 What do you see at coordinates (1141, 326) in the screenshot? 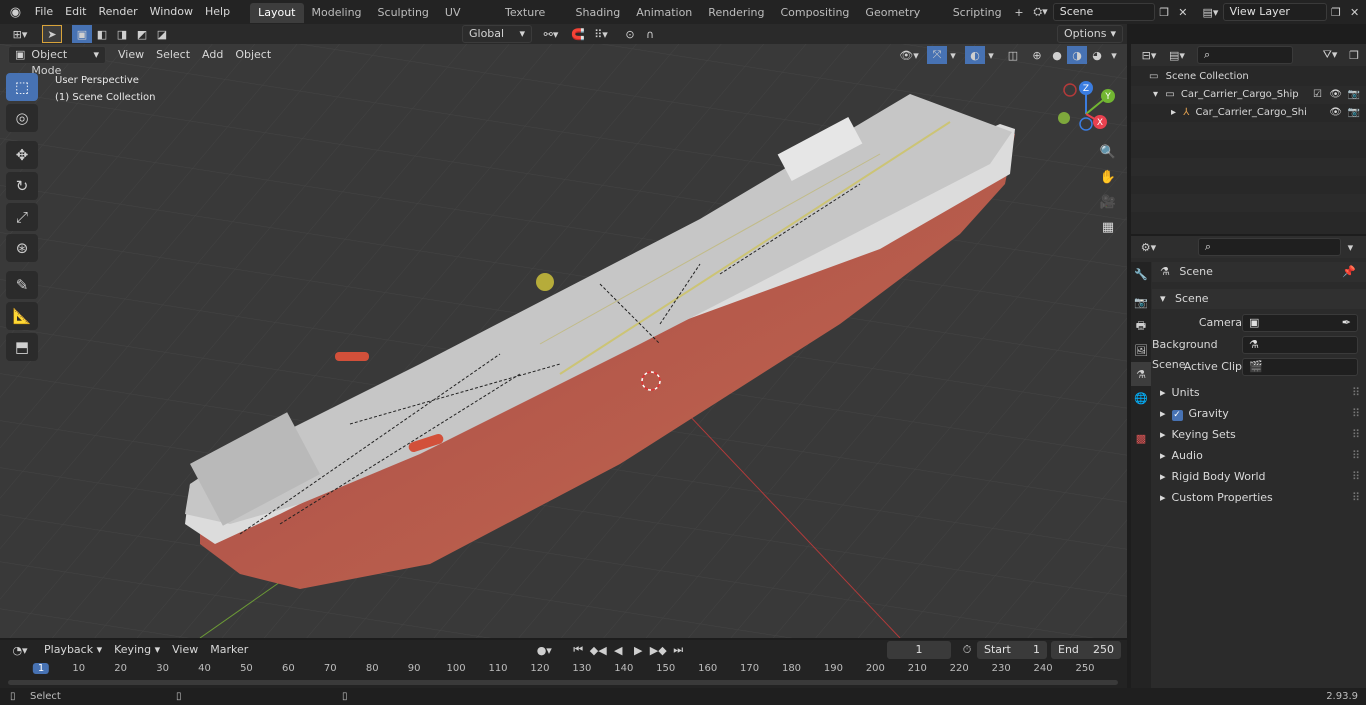
I see `output-tab-icon: 🖶` at bounding box center [1141, 326].